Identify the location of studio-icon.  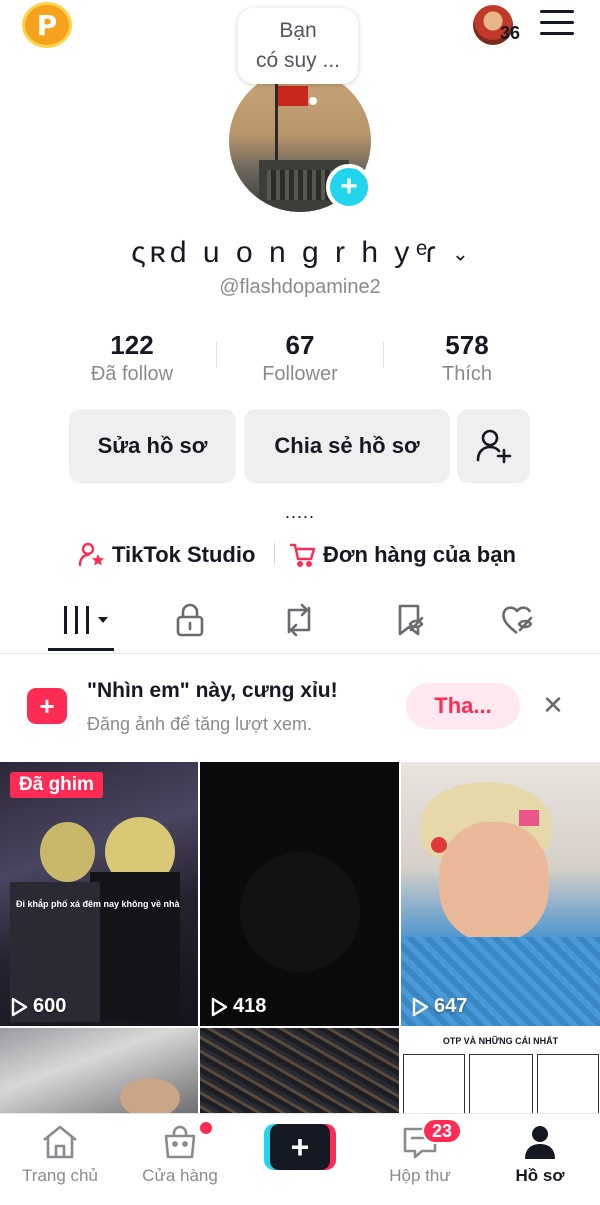
(91, 554).